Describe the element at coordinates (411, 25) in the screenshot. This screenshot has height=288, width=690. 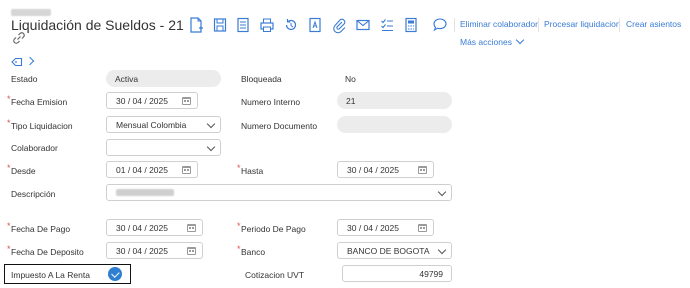
I see `calculator-icon` at that location.